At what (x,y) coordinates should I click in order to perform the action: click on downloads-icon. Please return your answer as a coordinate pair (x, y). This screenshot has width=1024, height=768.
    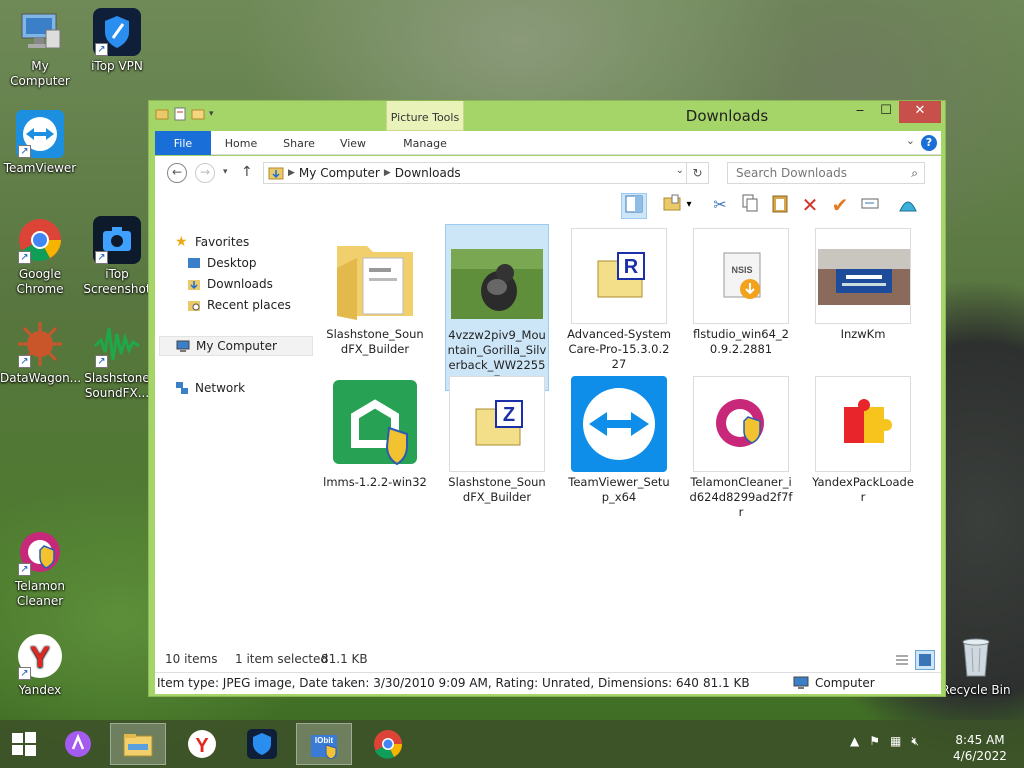
    Looking at the image, I should click on (194, 284).